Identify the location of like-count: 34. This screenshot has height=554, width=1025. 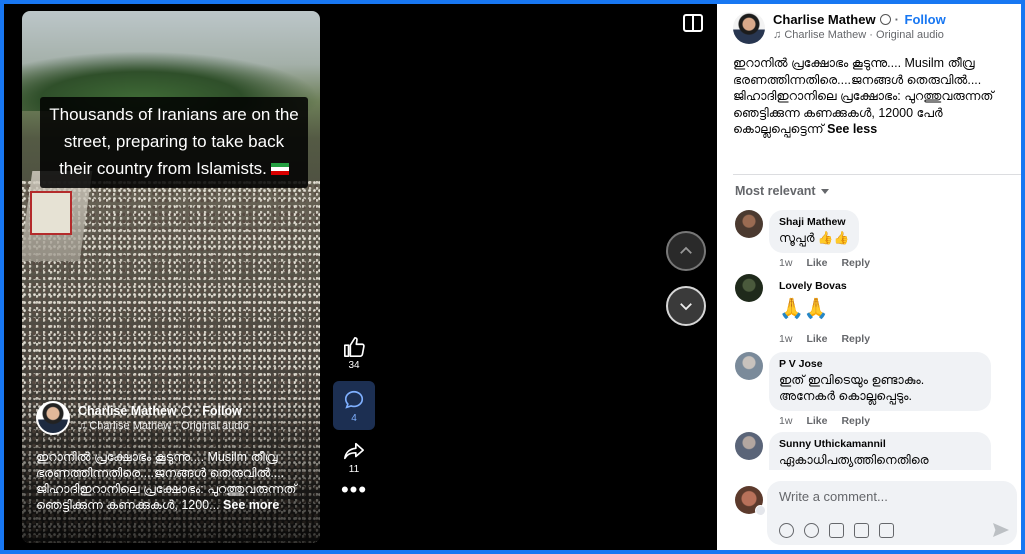
(354, 365).